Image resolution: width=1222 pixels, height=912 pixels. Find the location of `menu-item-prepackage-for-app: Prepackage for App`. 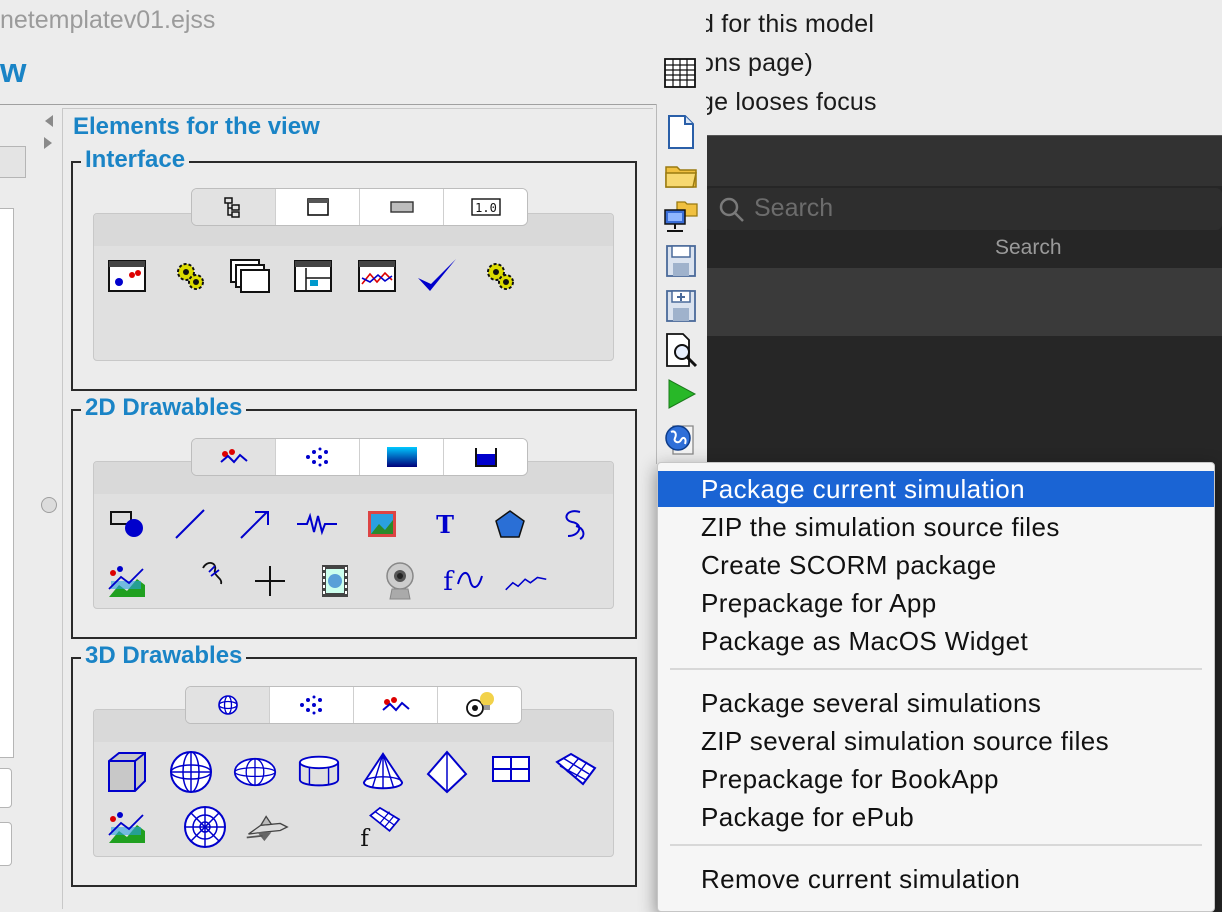

menu-item-prepackage-for-app: Prepackage for App is located at coordinates (936, 603).